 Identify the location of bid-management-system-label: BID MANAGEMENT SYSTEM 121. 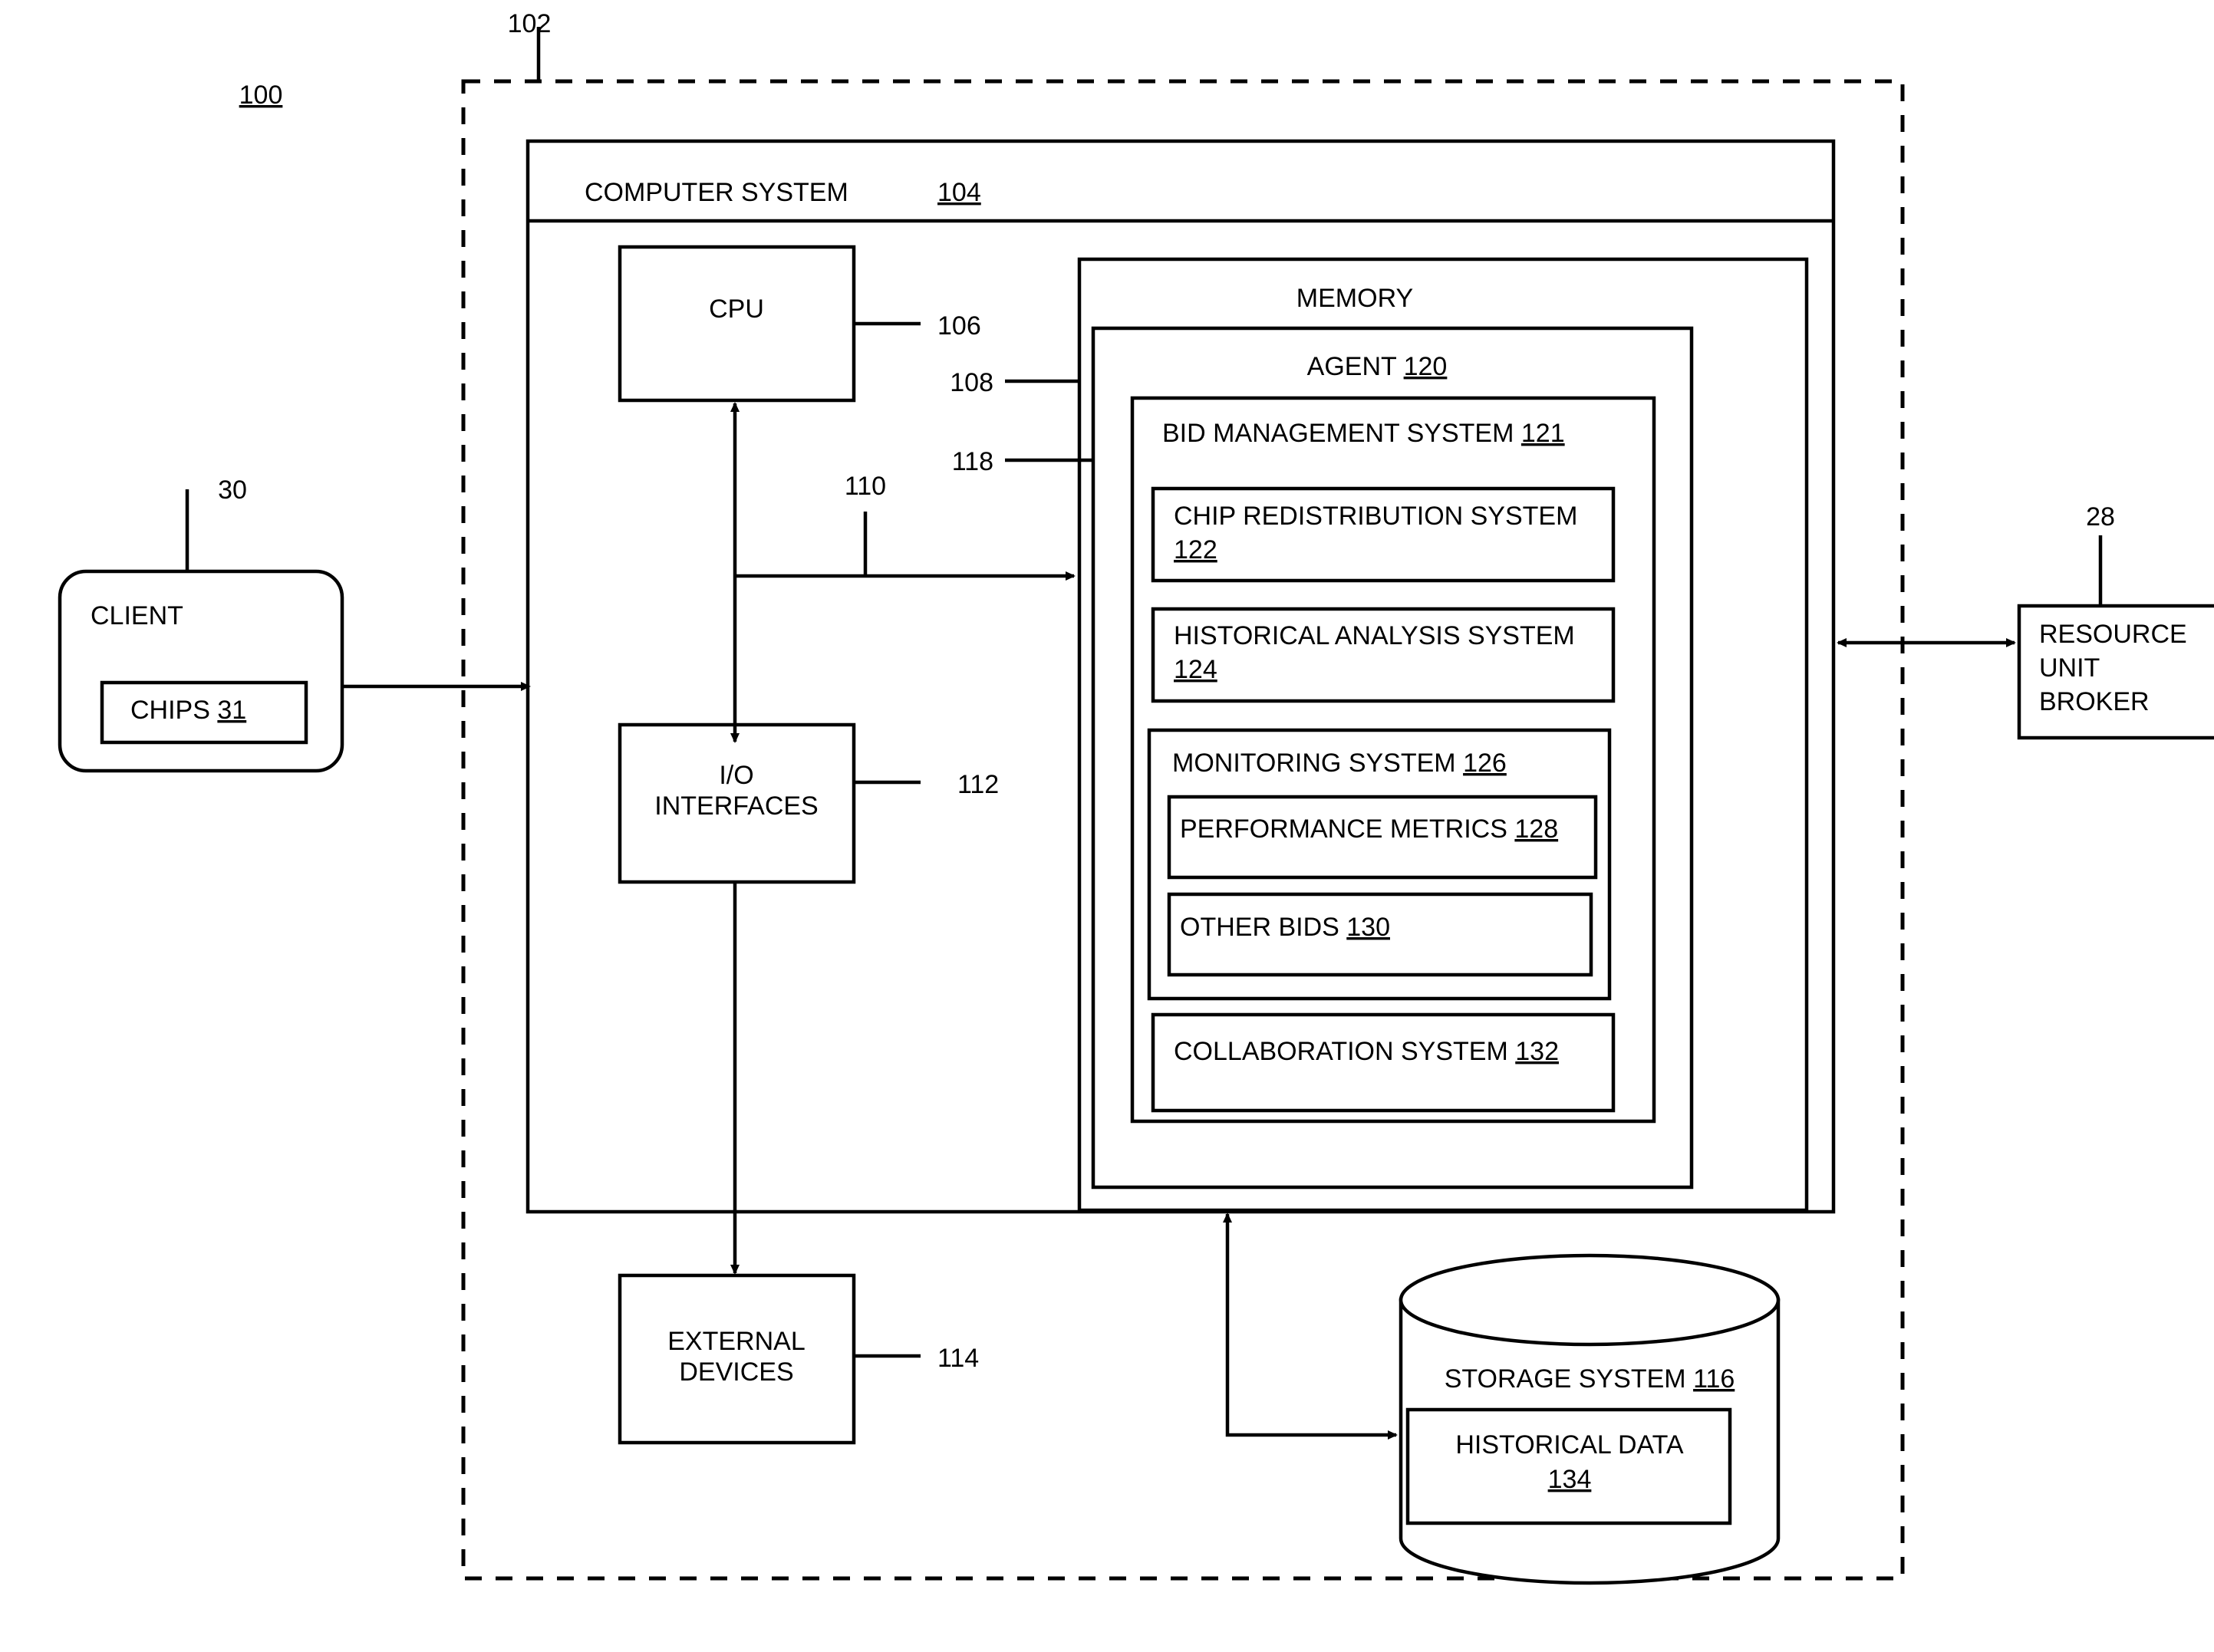
(1363, 433).